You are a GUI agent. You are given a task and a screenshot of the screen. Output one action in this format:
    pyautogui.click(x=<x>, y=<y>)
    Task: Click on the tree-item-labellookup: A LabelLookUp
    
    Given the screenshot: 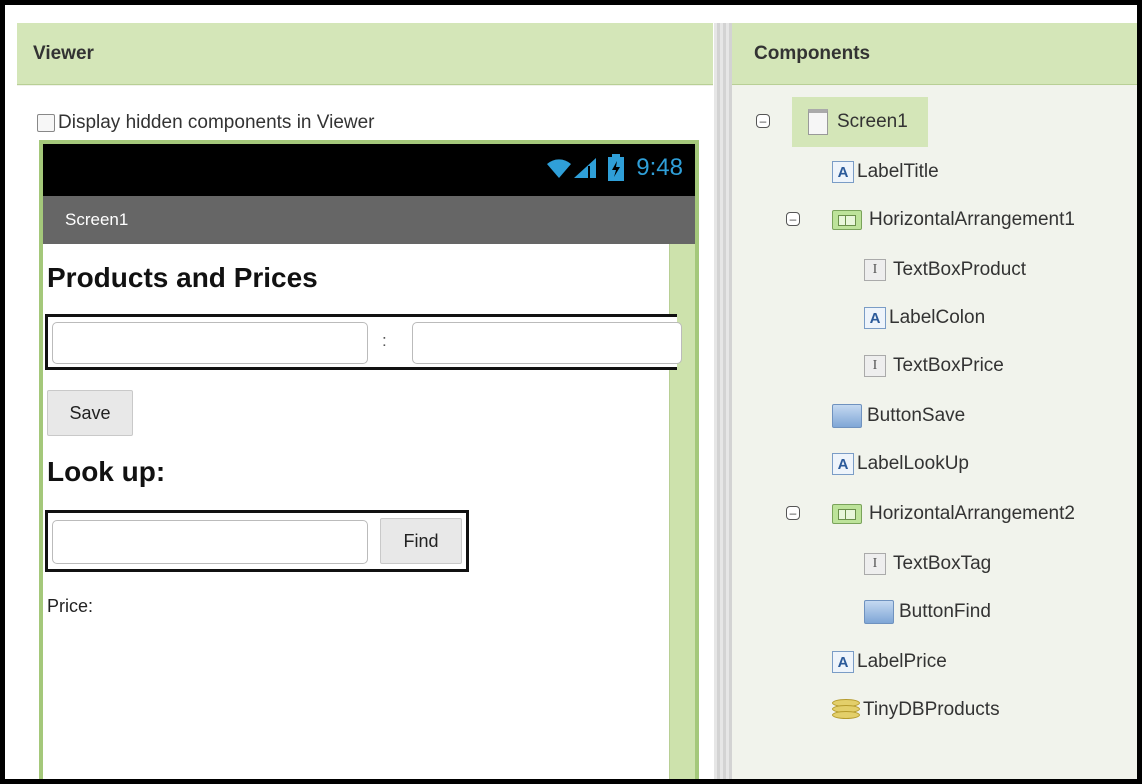 What is the action you would take?
    pyautogui.click(x=900, y=464)
    